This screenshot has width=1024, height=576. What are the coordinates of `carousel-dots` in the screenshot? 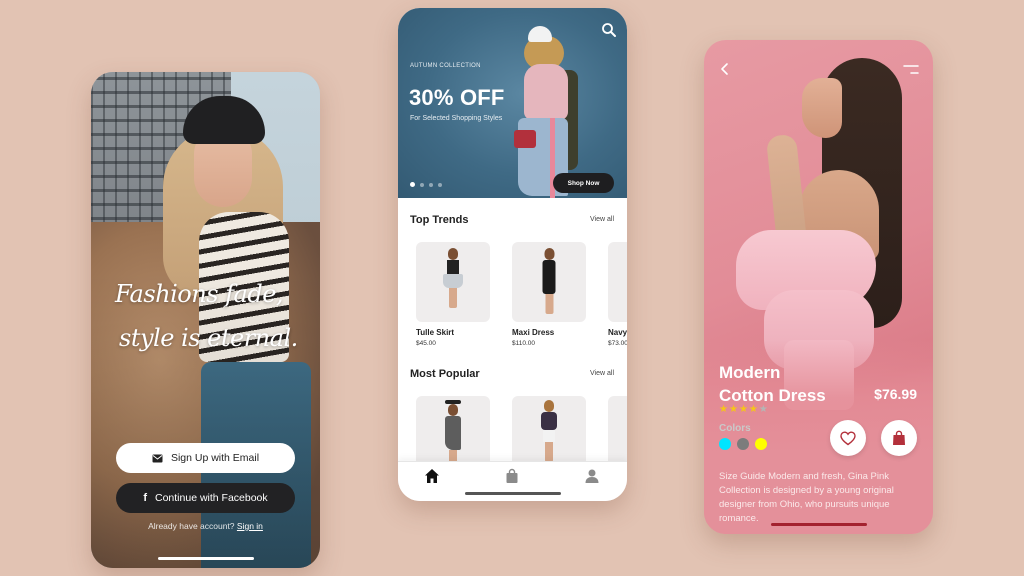 It's located at (426, 184).